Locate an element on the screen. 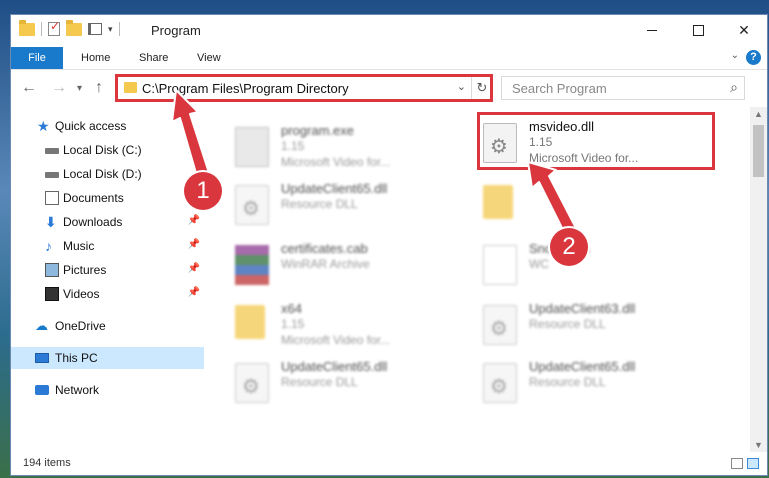  minimize-icon is located at coordinates (652, 30).